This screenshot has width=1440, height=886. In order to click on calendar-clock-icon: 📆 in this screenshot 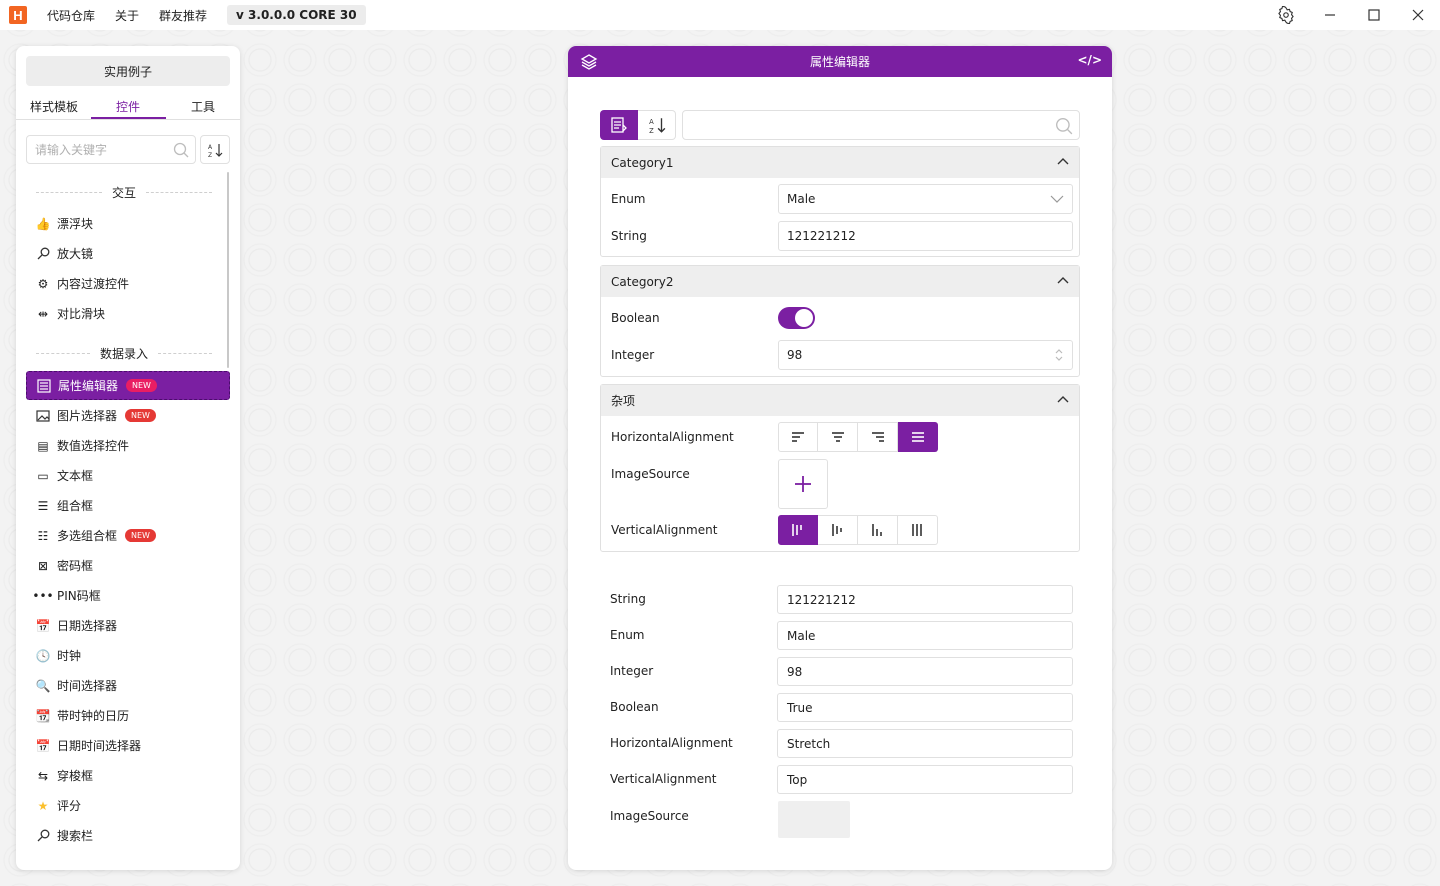, I will do `click(43, 715)`.